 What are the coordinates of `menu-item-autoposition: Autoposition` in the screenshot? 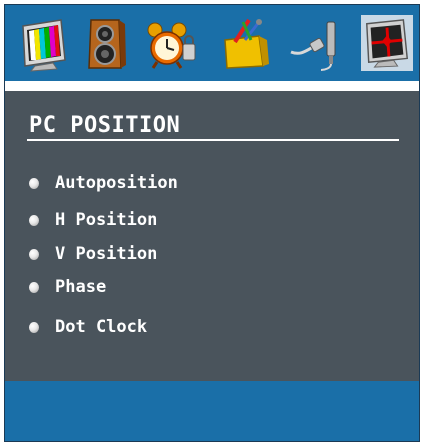 It's located at (103, 183).